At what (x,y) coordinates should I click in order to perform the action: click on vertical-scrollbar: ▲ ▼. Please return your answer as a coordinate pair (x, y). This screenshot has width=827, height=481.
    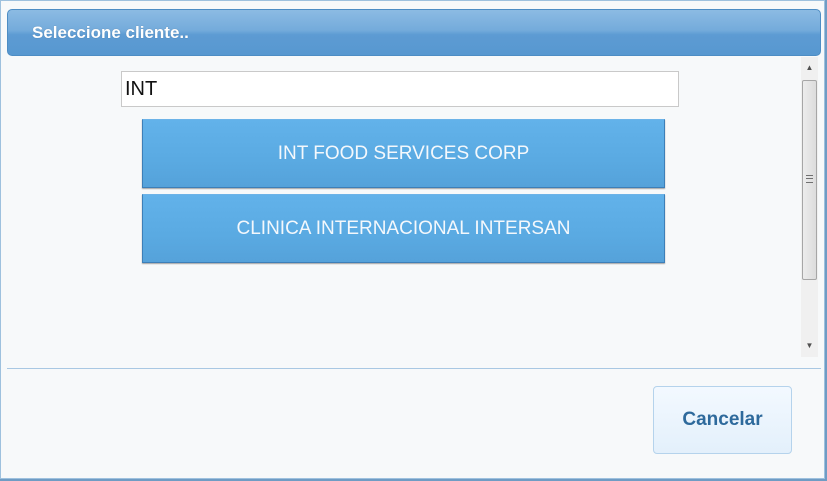
    Looking at the image, I should click on (809, 207).